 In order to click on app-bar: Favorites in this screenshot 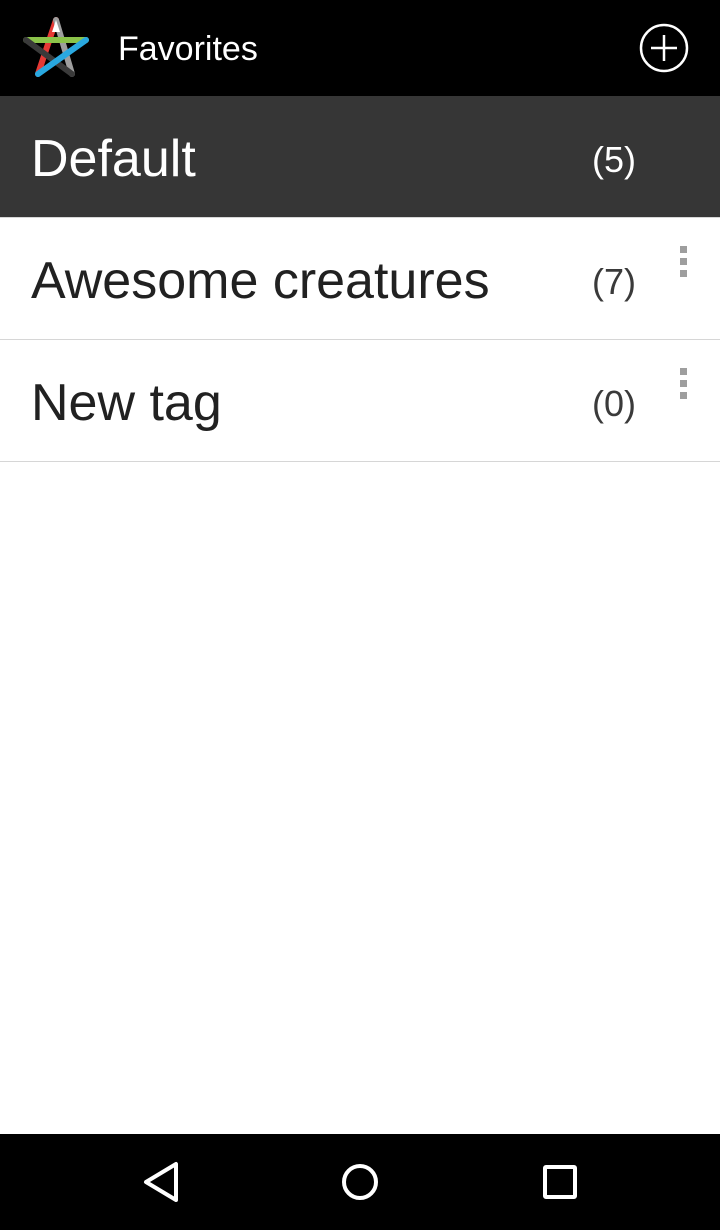, I will do `click(360, 48)`.